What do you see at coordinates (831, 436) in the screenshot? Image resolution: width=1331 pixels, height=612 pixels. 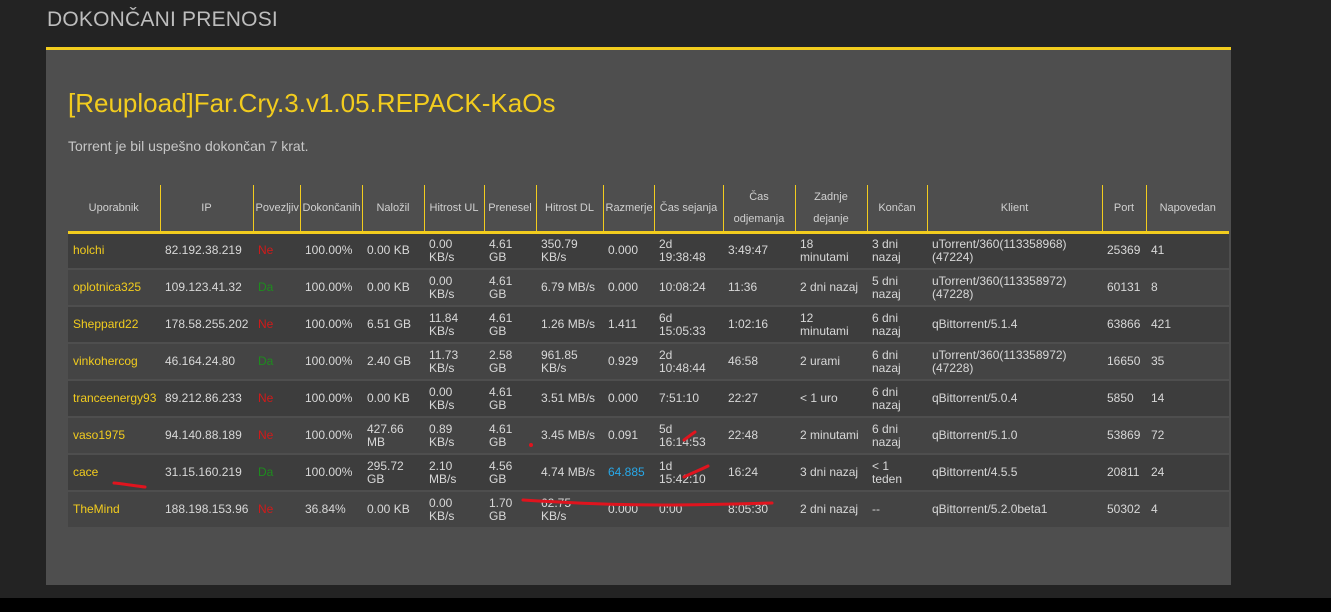 I see `cell-last-action: 2 minutami` at bounding box center [831, 436].